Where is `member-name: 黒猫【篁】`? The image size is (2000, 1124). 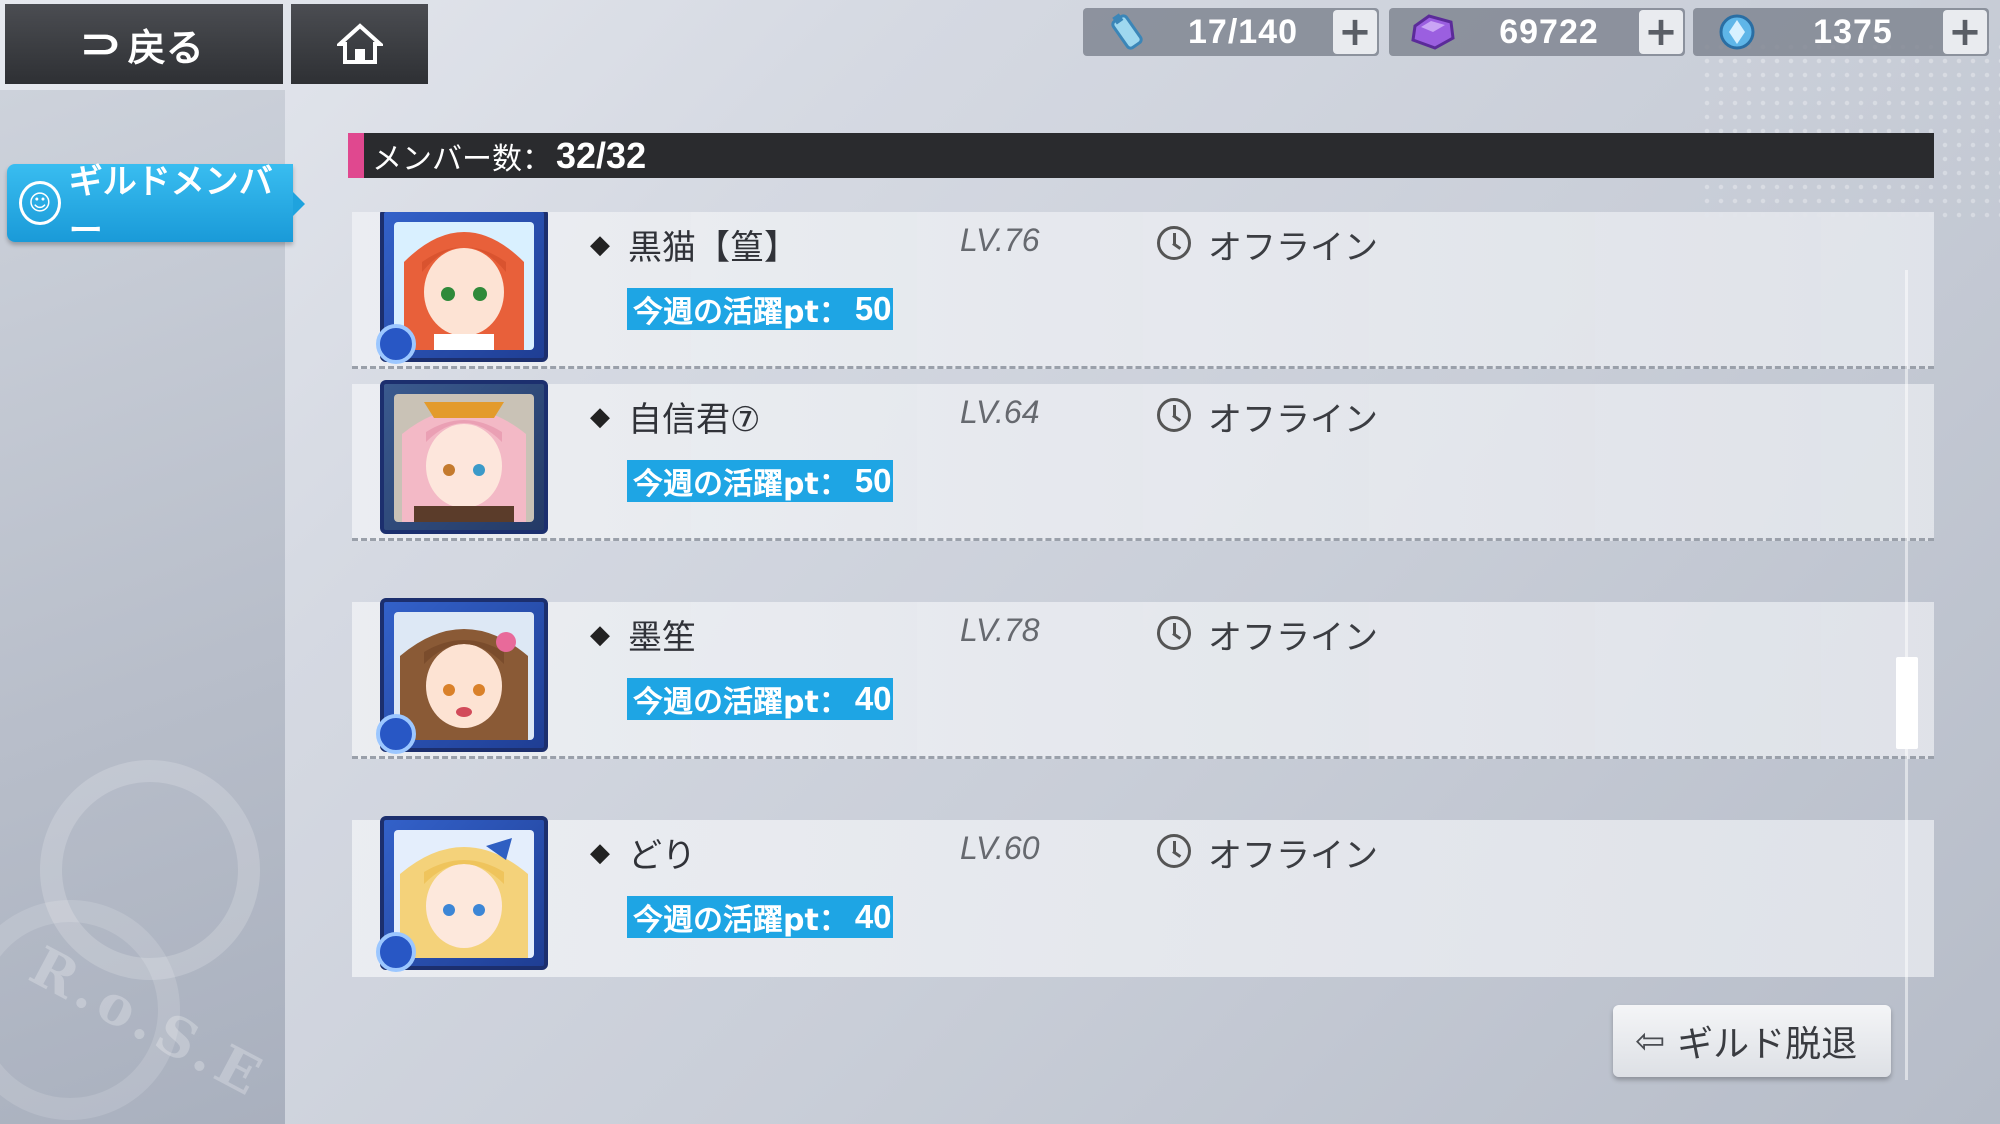 member-name: 黒猫【篁】 is located at coordinates (713, 248).